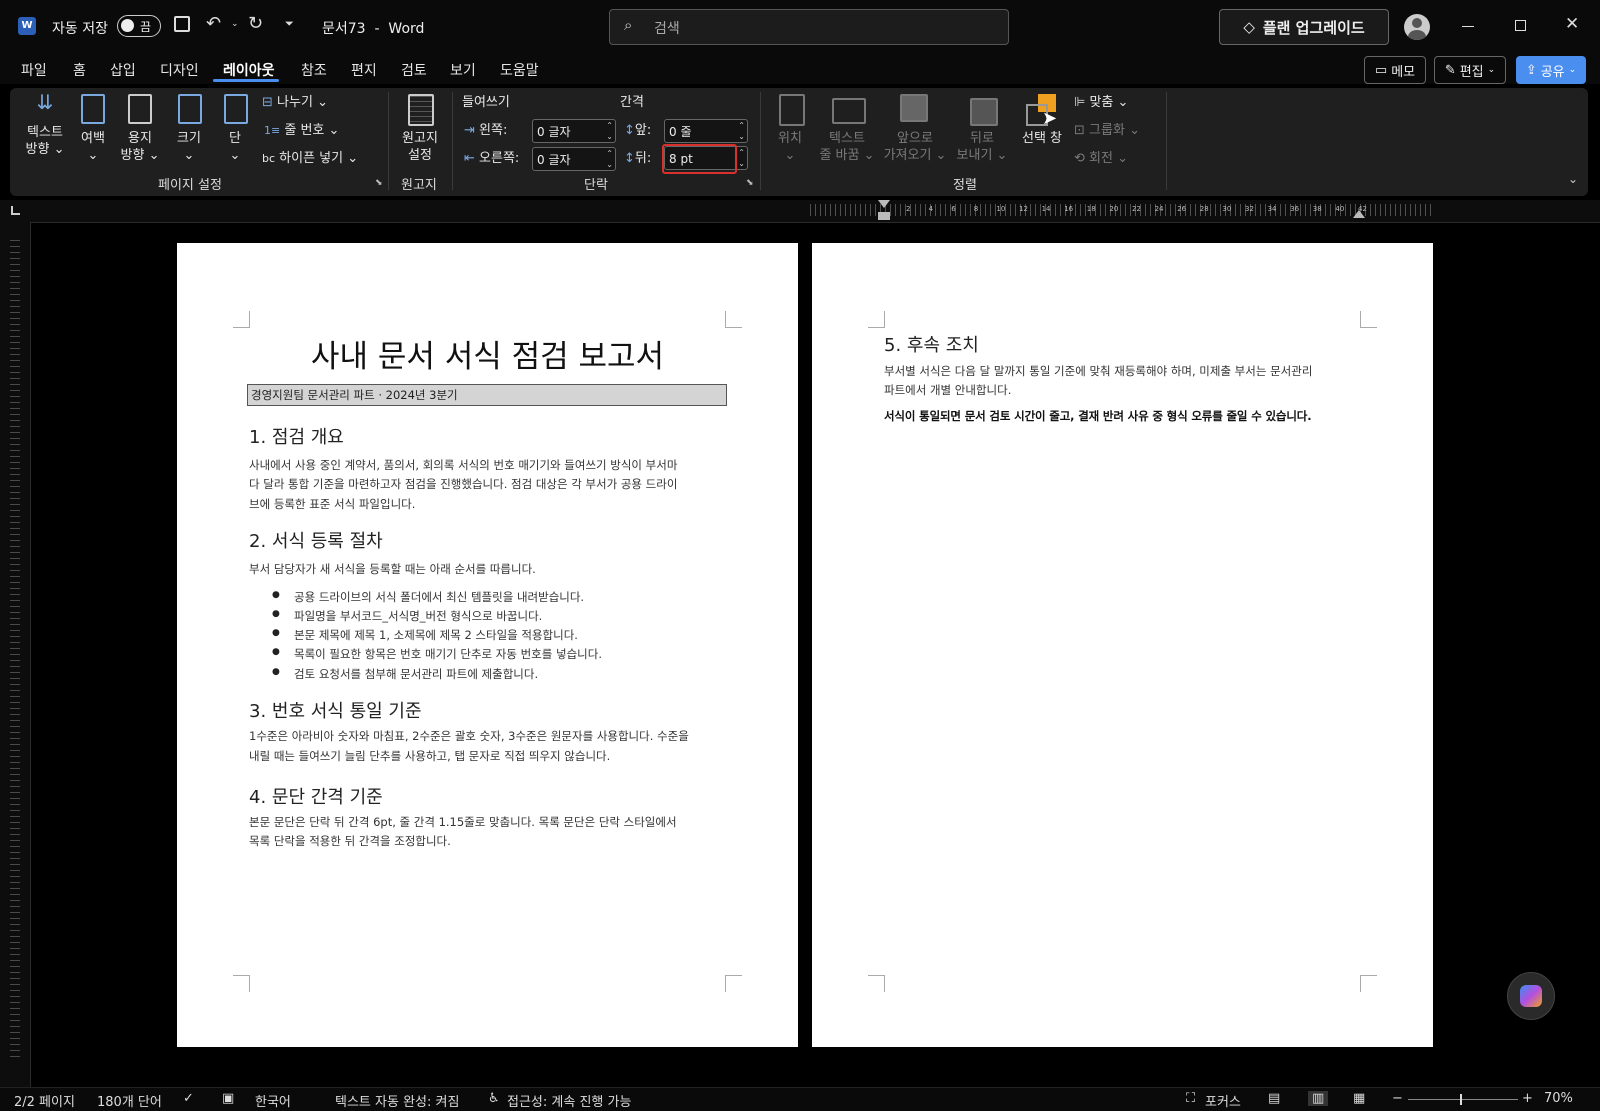 The height and width of the screenshot is (1111, 1600). Describe the element at coordinates (1159, 209) in the screenshot. I see `ruler-tick-label: 24` at that location.